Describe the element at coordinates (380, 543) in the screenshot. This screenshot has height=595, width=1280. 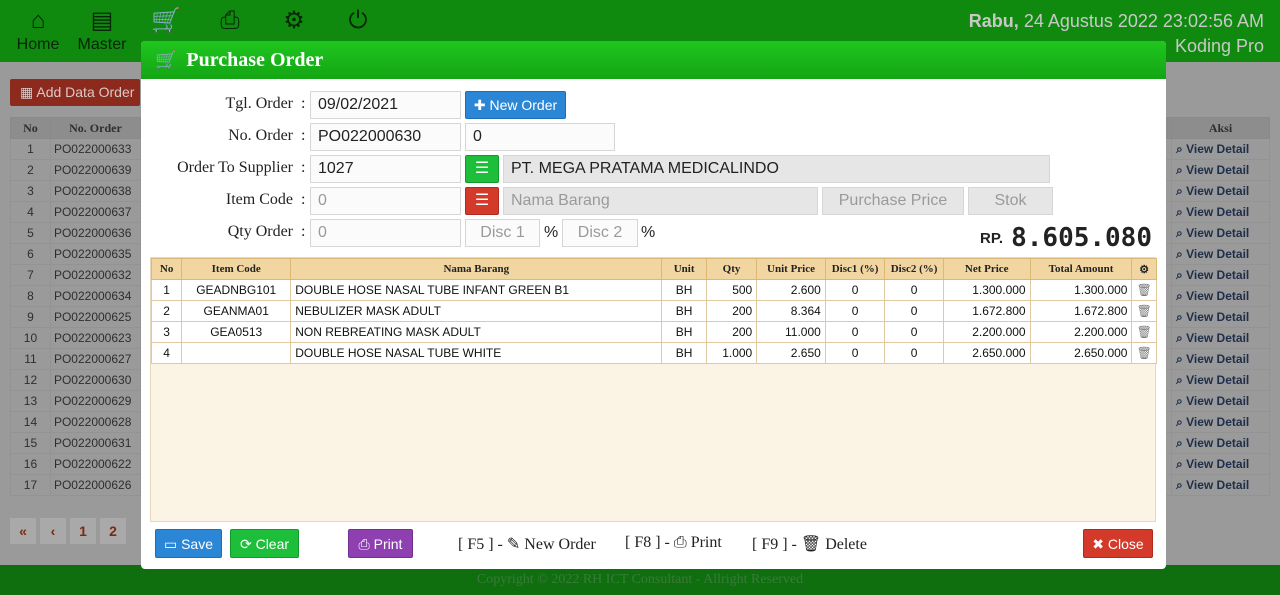
I see `print-button: ⎙ Print` at that location.